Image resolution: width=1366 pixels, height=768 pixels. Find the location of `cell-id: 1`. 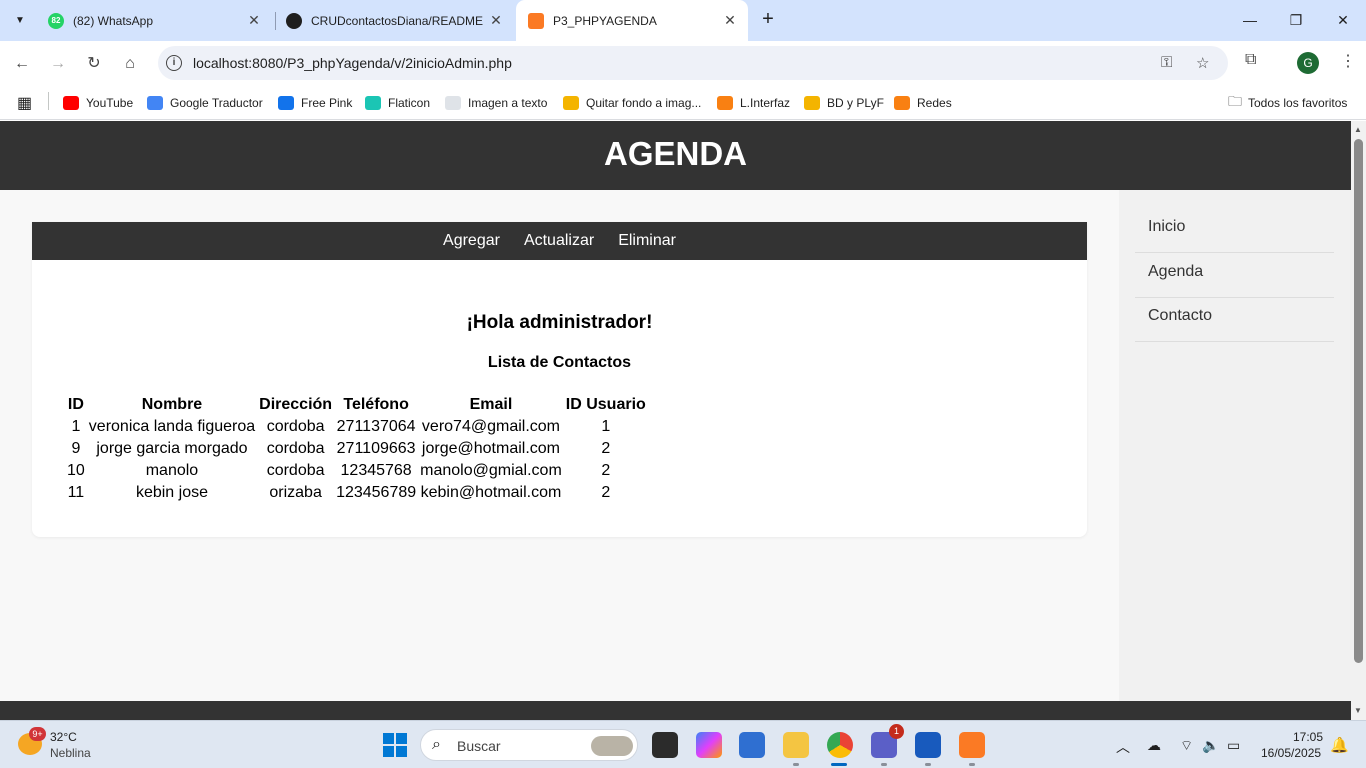

cell-id: 1 is located at coordinates (76, 426).